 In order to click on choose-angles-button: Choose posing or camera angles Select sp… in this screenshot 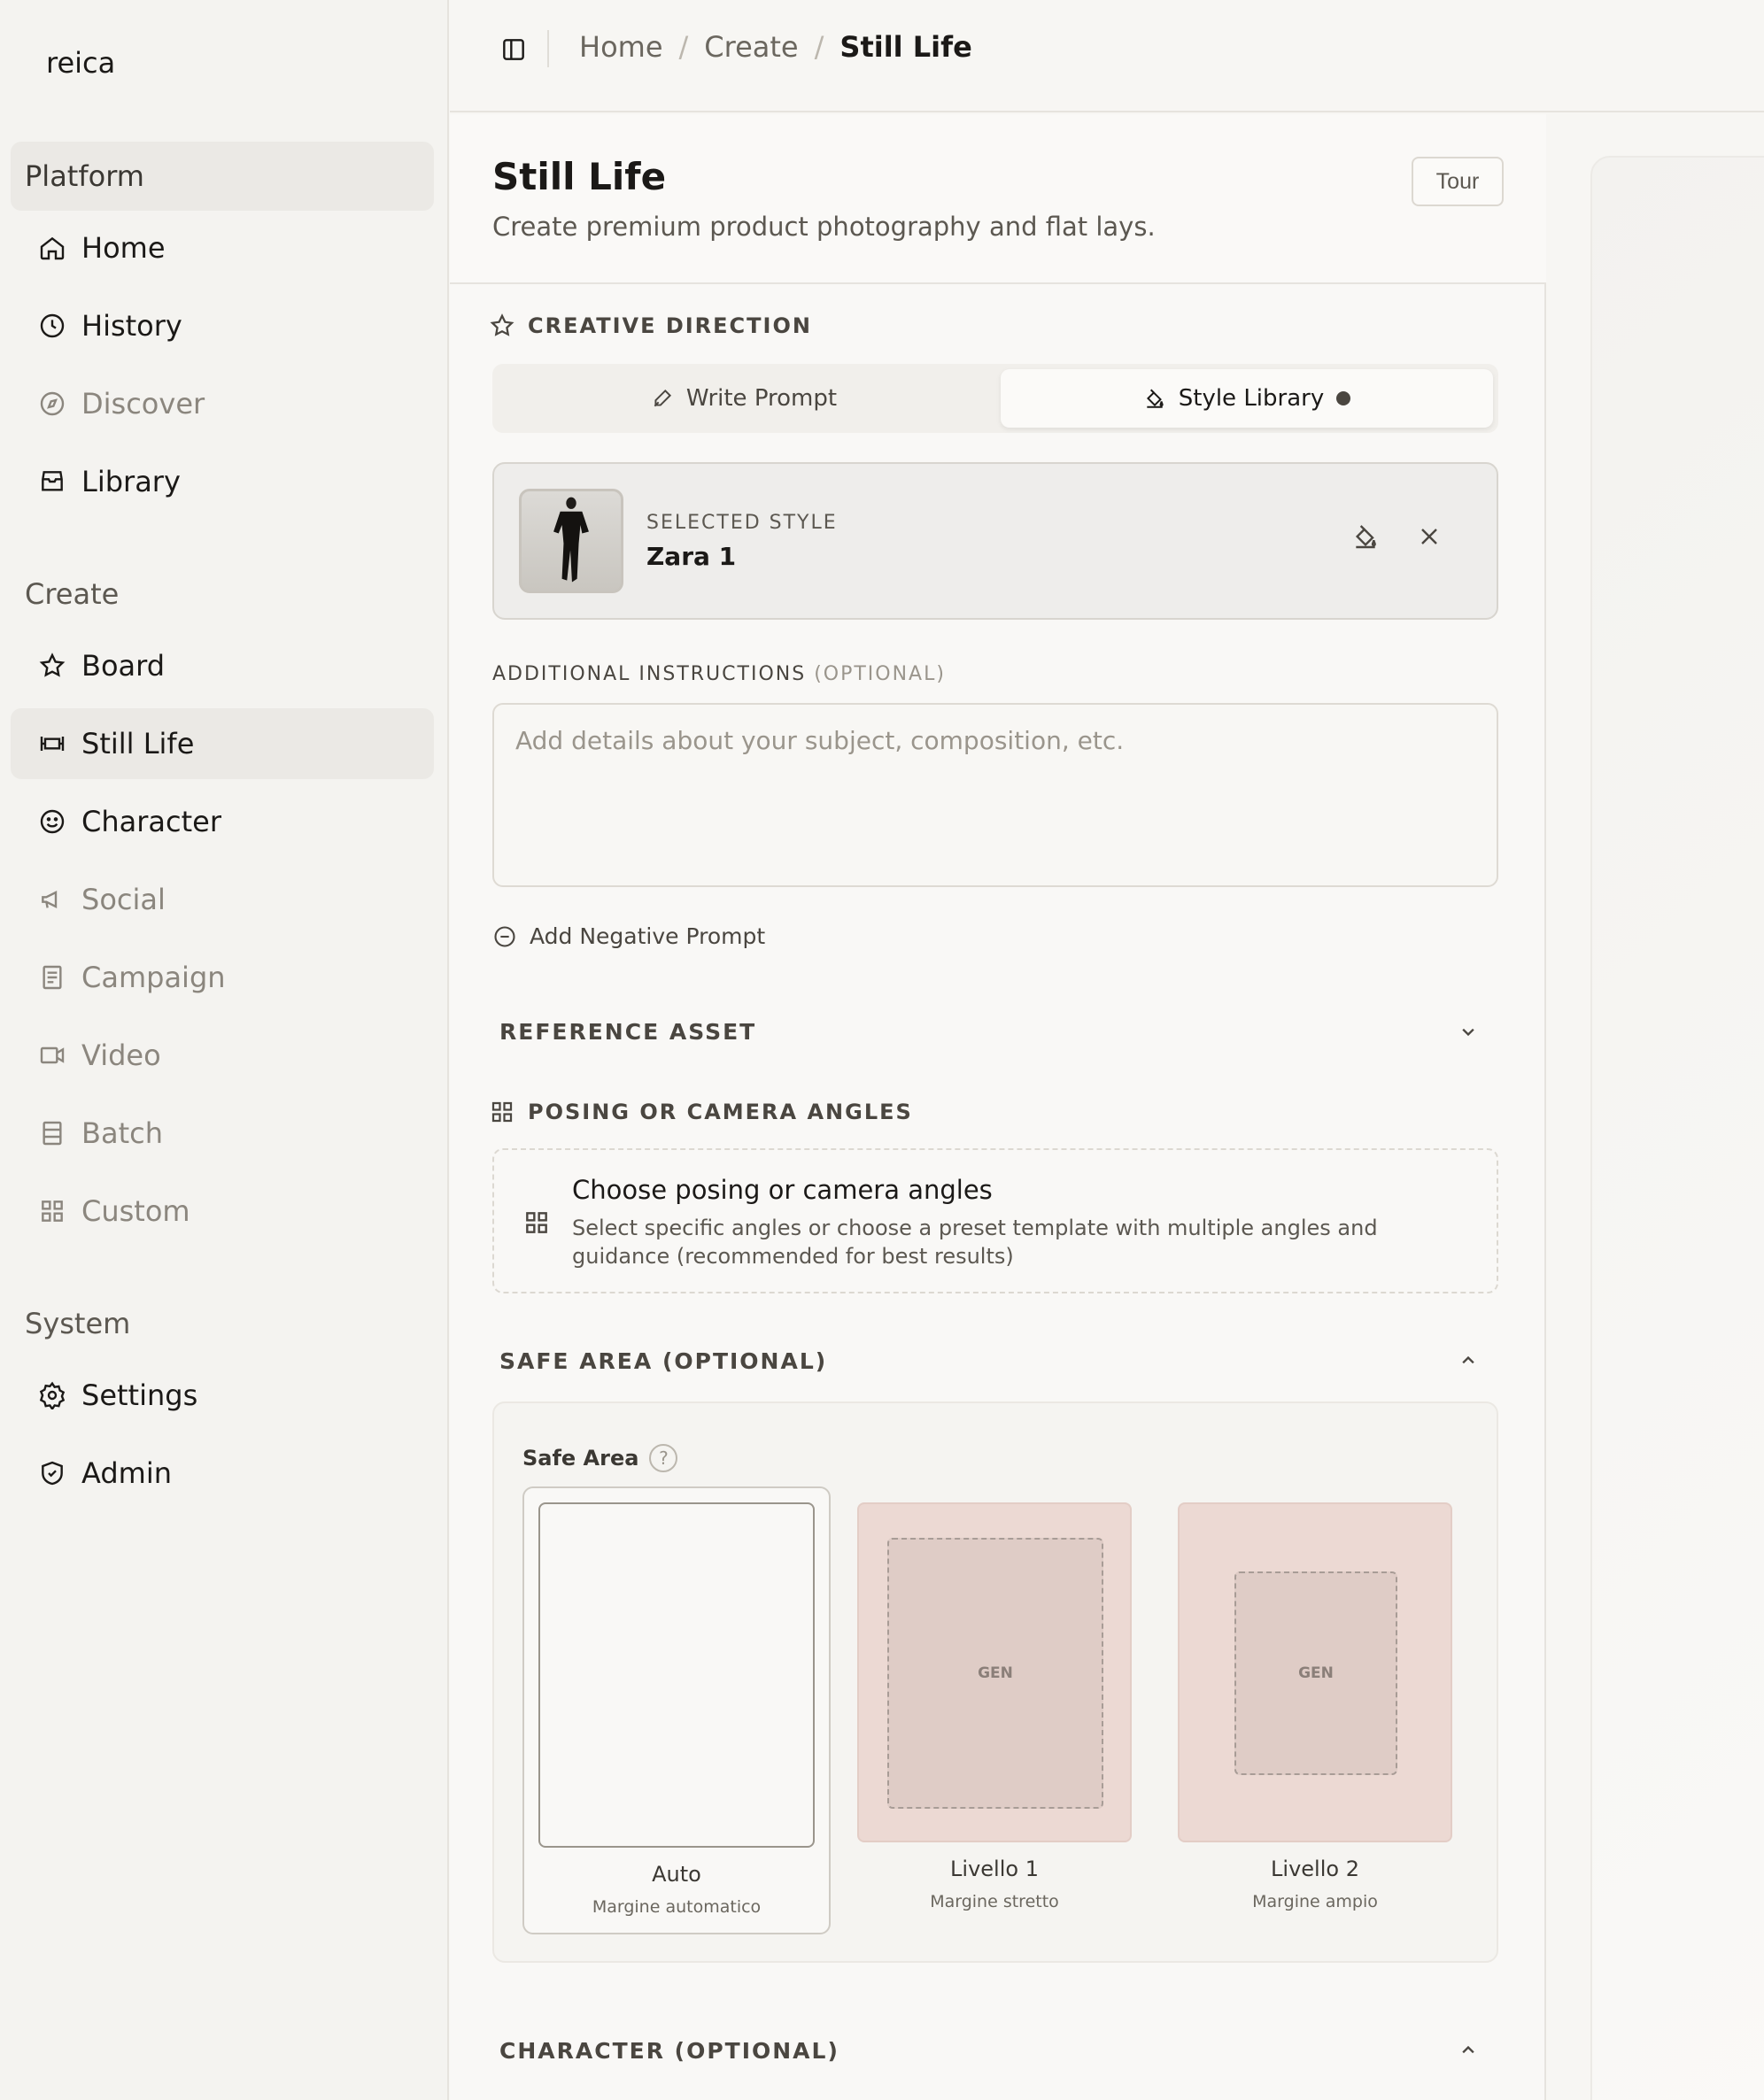, I will do `click(995, 1220)`.